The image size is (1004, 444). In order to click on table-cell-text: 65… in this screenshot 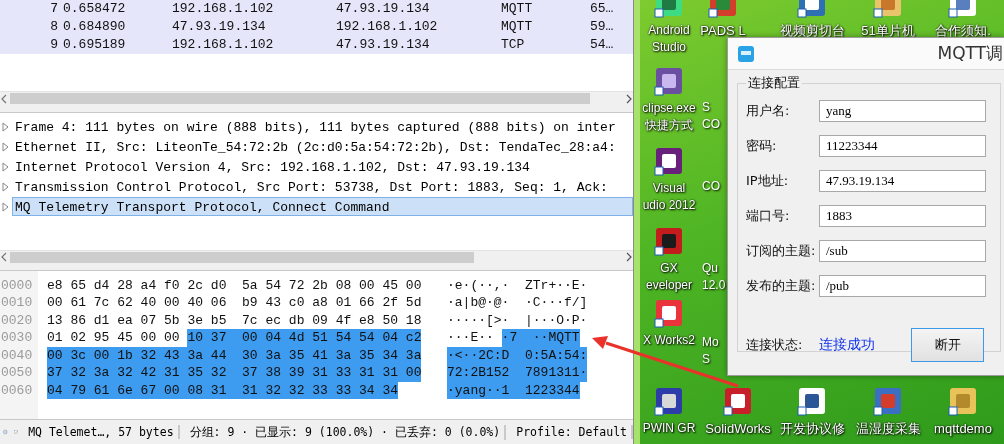, I will do `click(602, 9)`.